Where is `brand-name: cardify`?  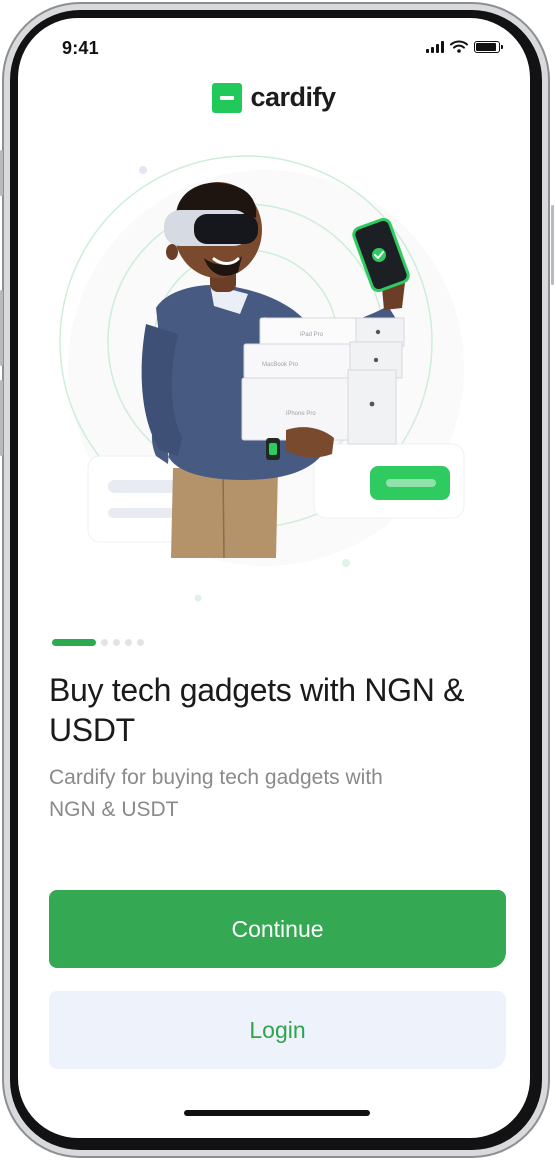 brand-name: cardify is located at coordinates (293, 97).